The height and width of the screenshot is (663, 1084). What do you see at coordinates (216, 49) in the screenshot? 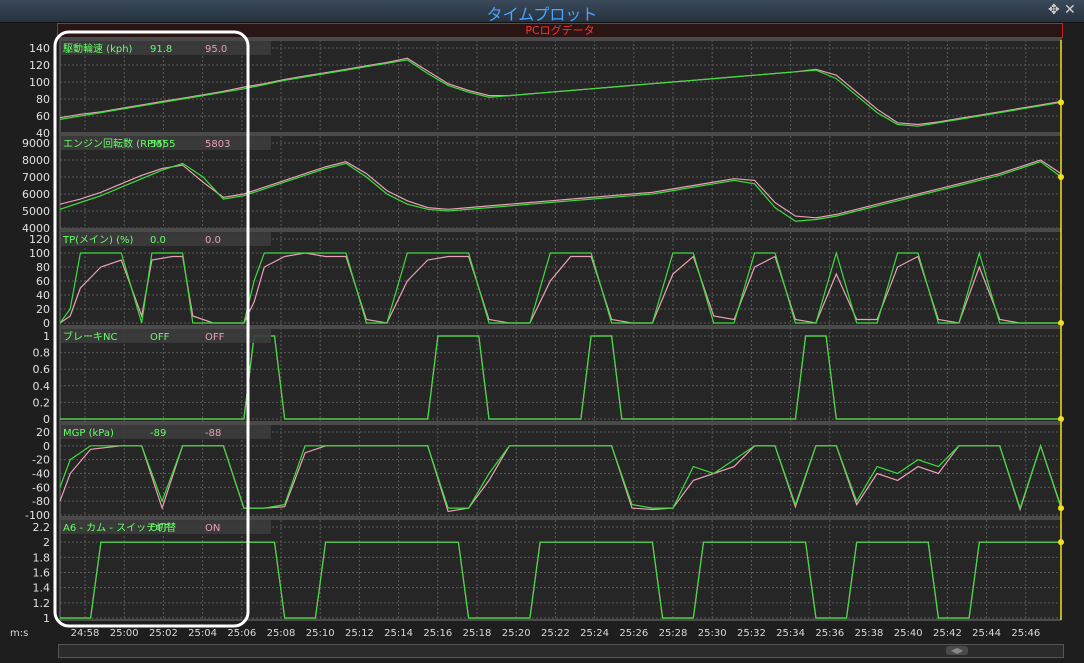
I see `value-b: 95.0` at bounding box center [216, 49].